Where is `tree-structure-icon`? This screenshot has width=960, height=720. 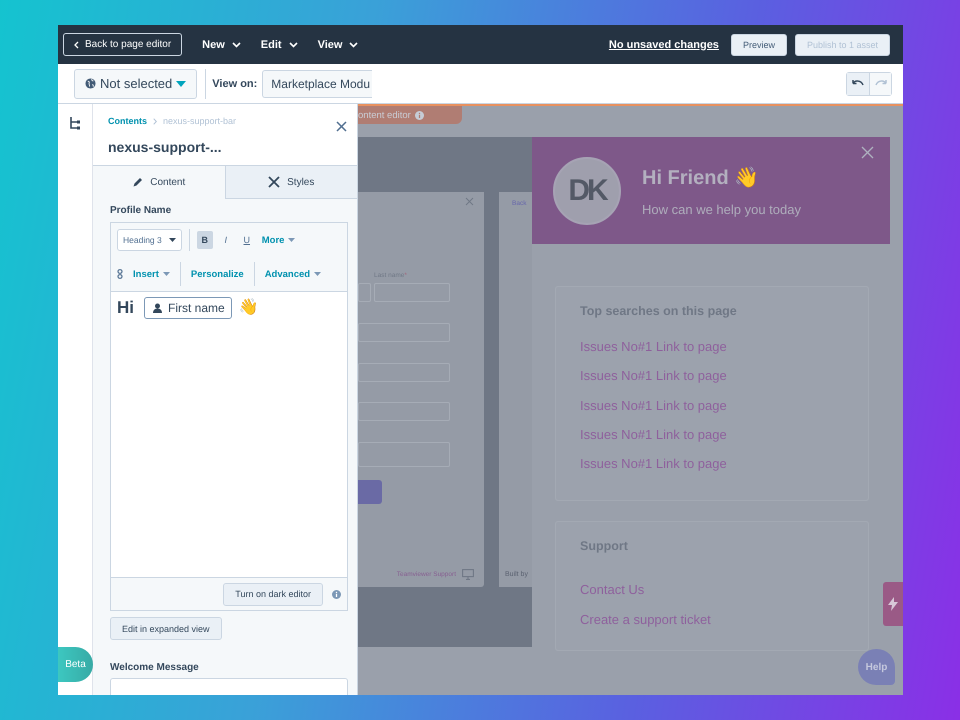 tree-structure-icon is located at coordinates (75, 123).